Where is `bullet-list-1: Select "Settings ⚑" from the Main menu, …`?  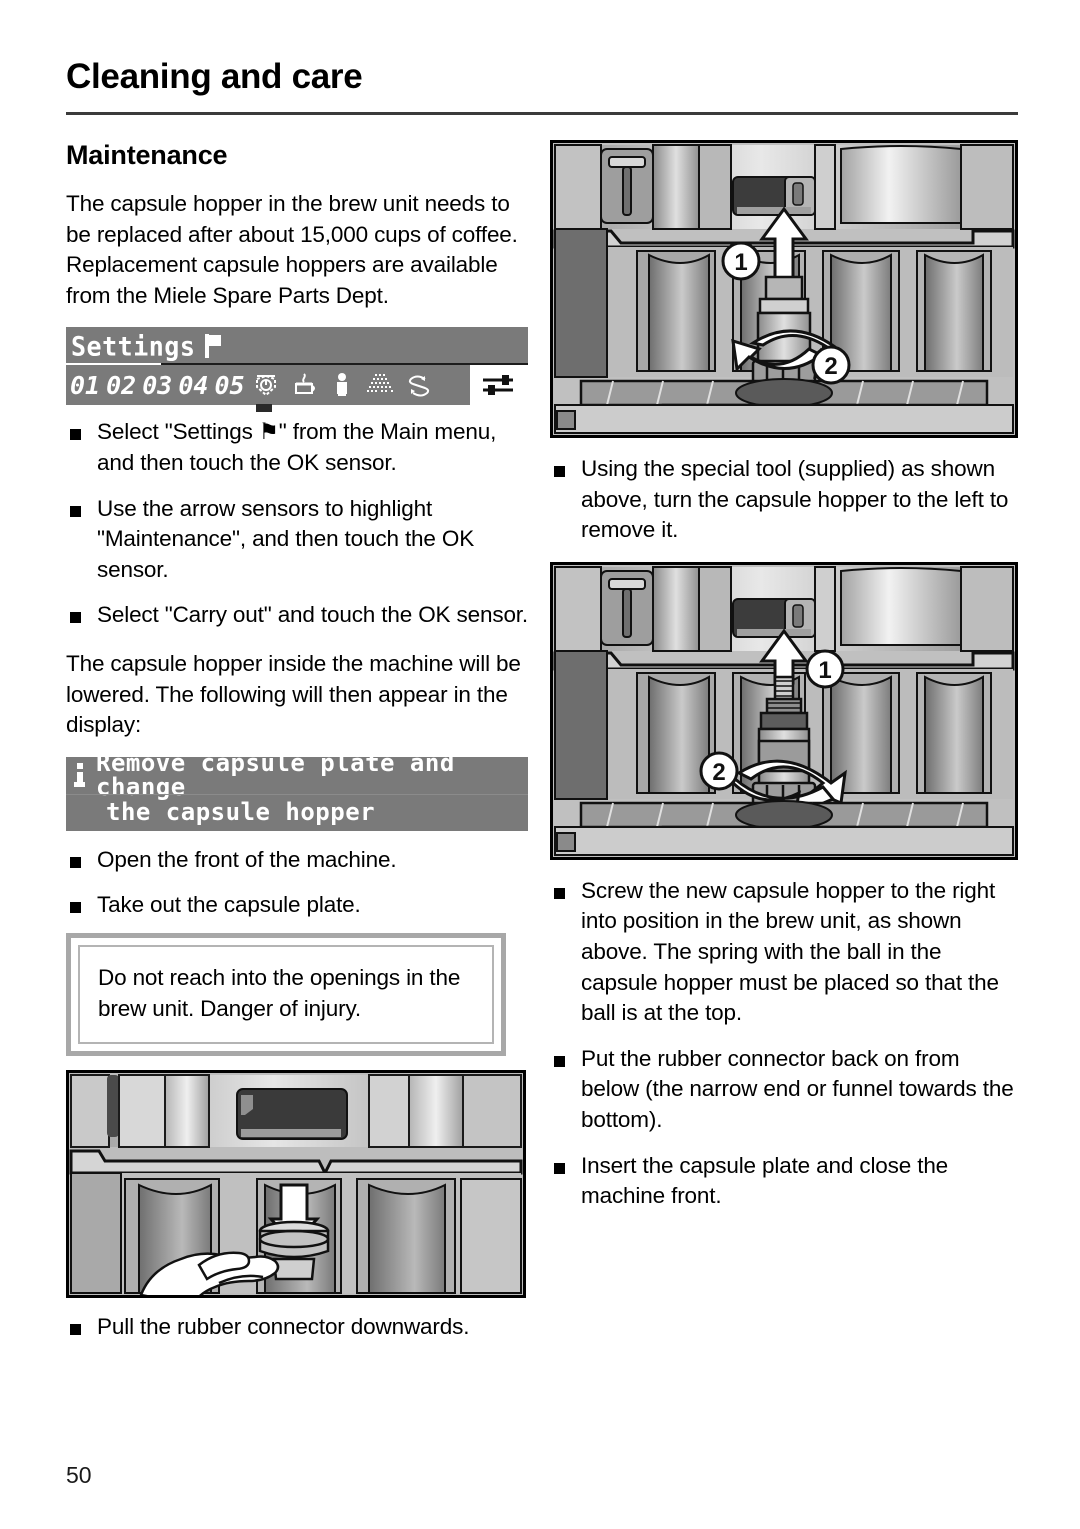
bullet-list-1: Select "Settings ⚑" from the Main menu, … is located at coordinates (297, 524).